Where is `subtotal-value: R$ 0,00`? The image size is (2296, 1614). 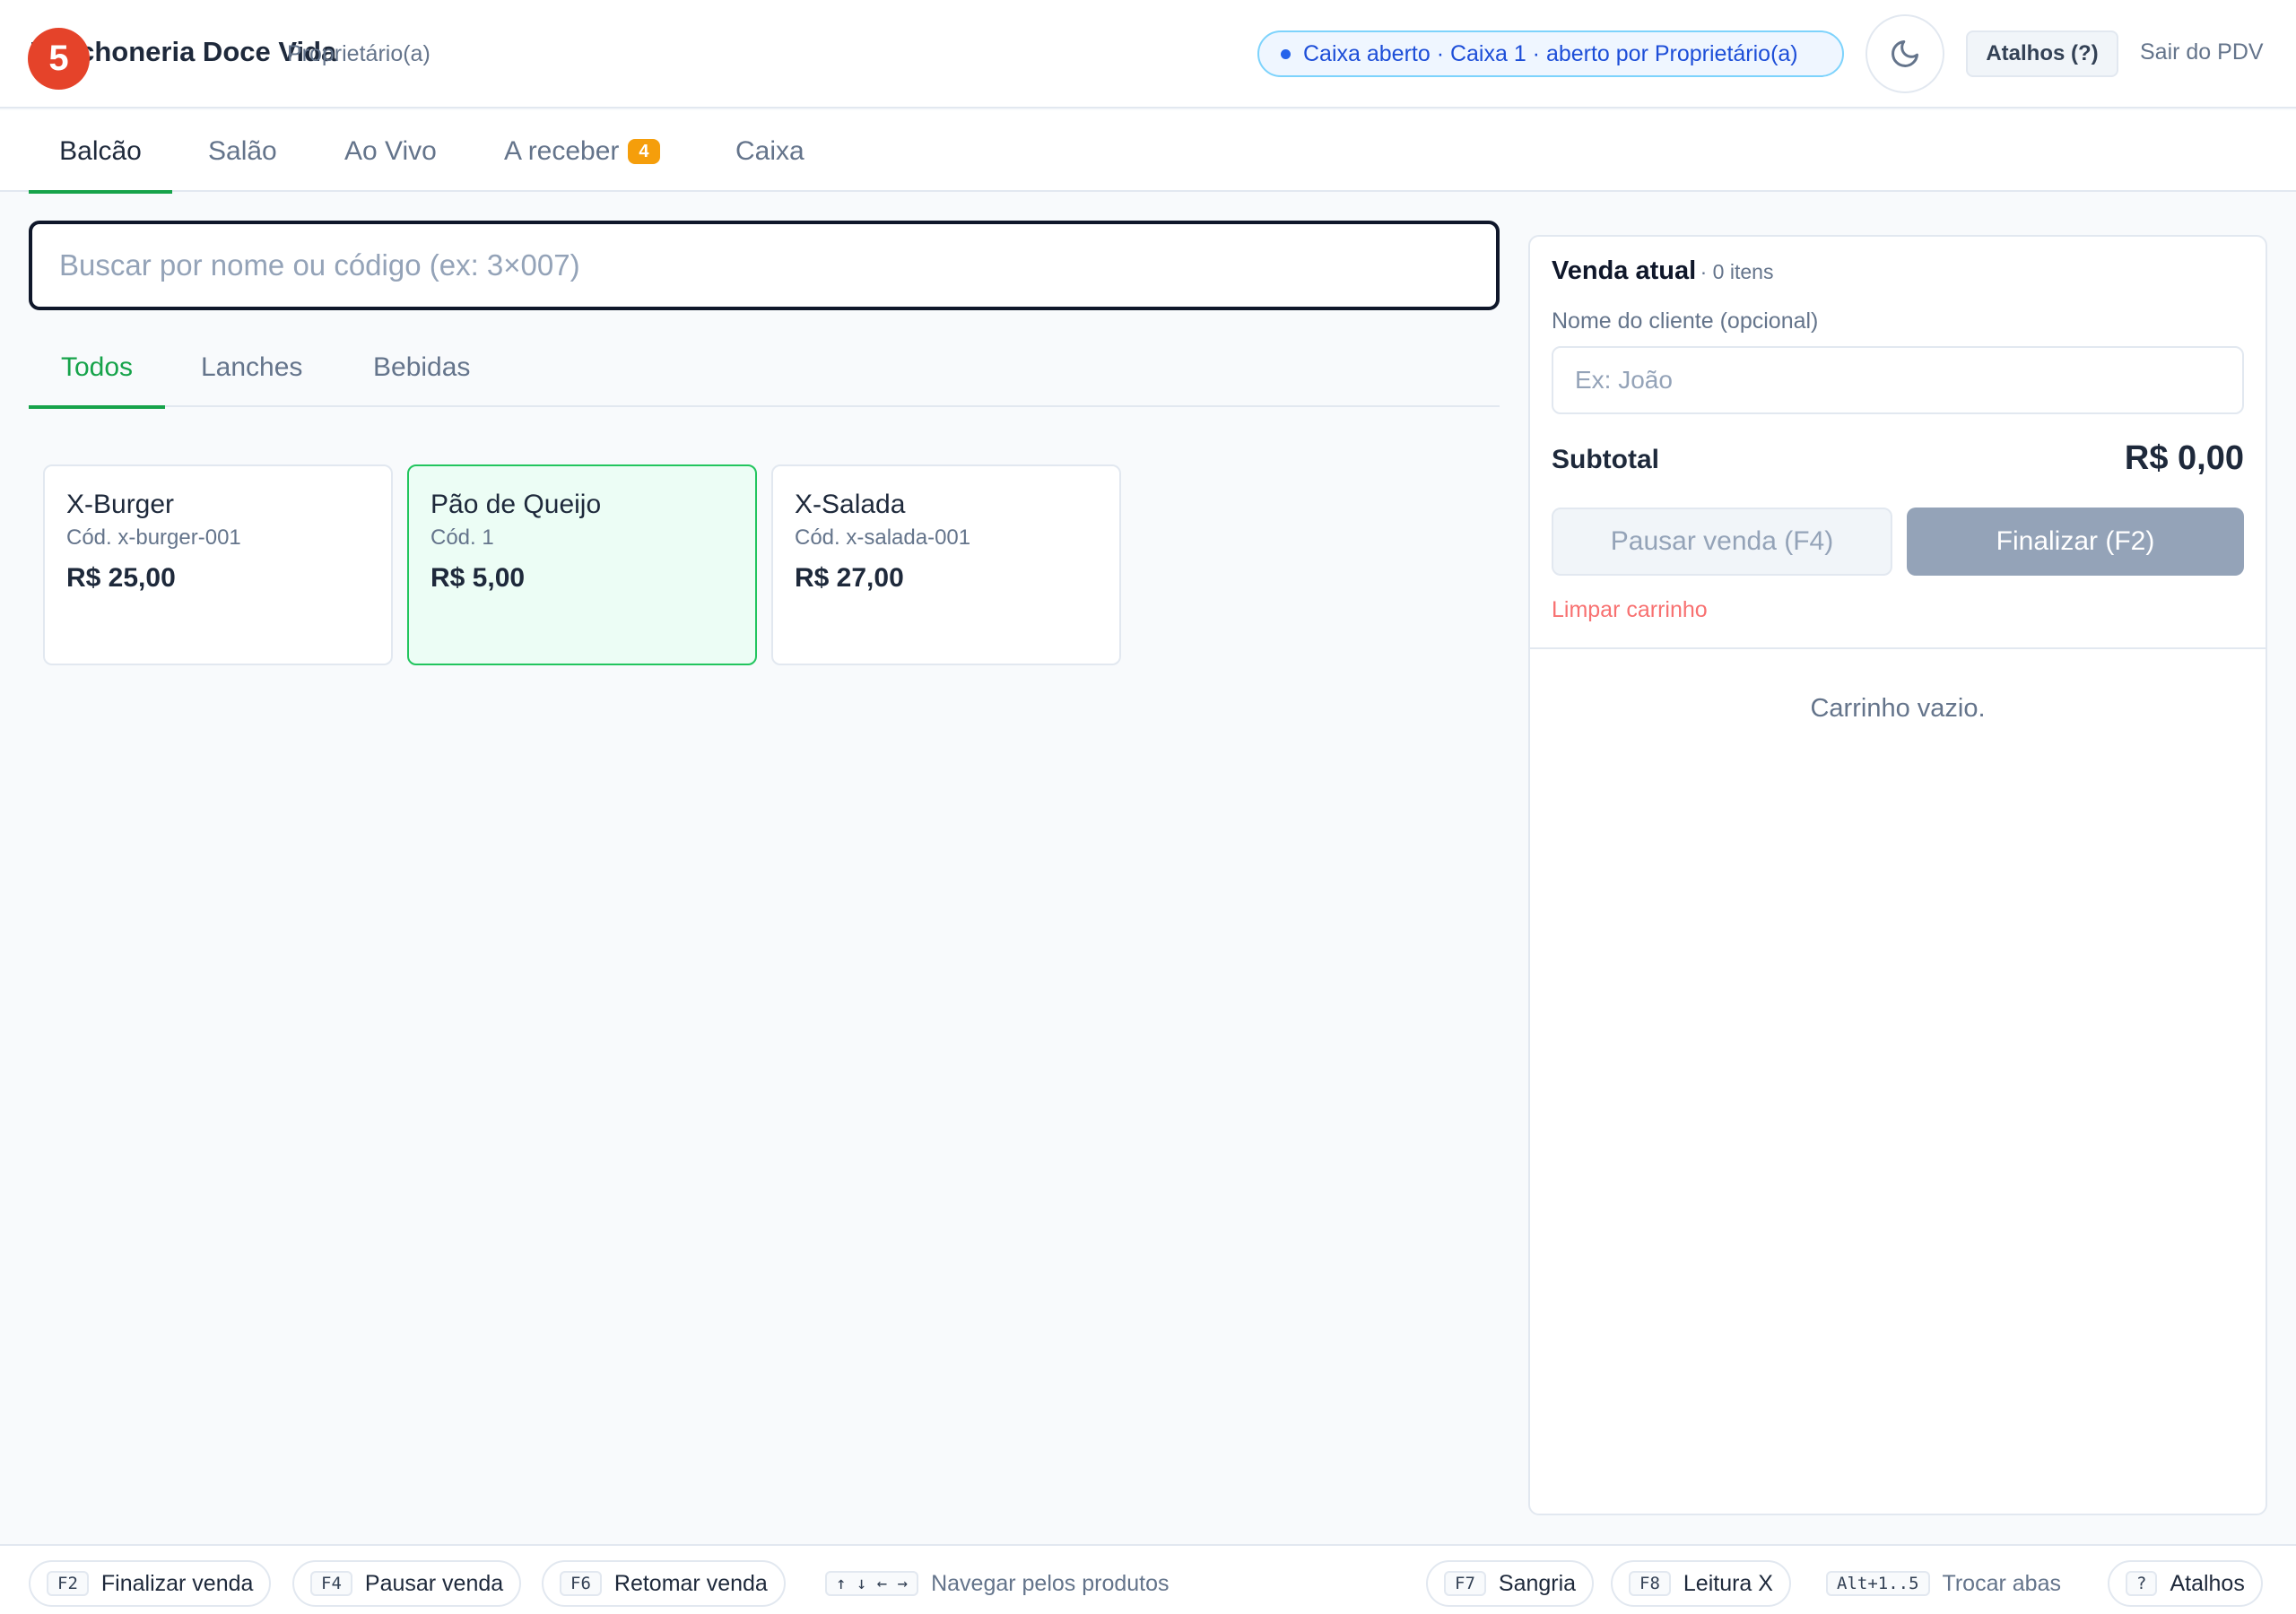 subtotal-value: R$ 0,00 is located at coordinates (2184, 458).